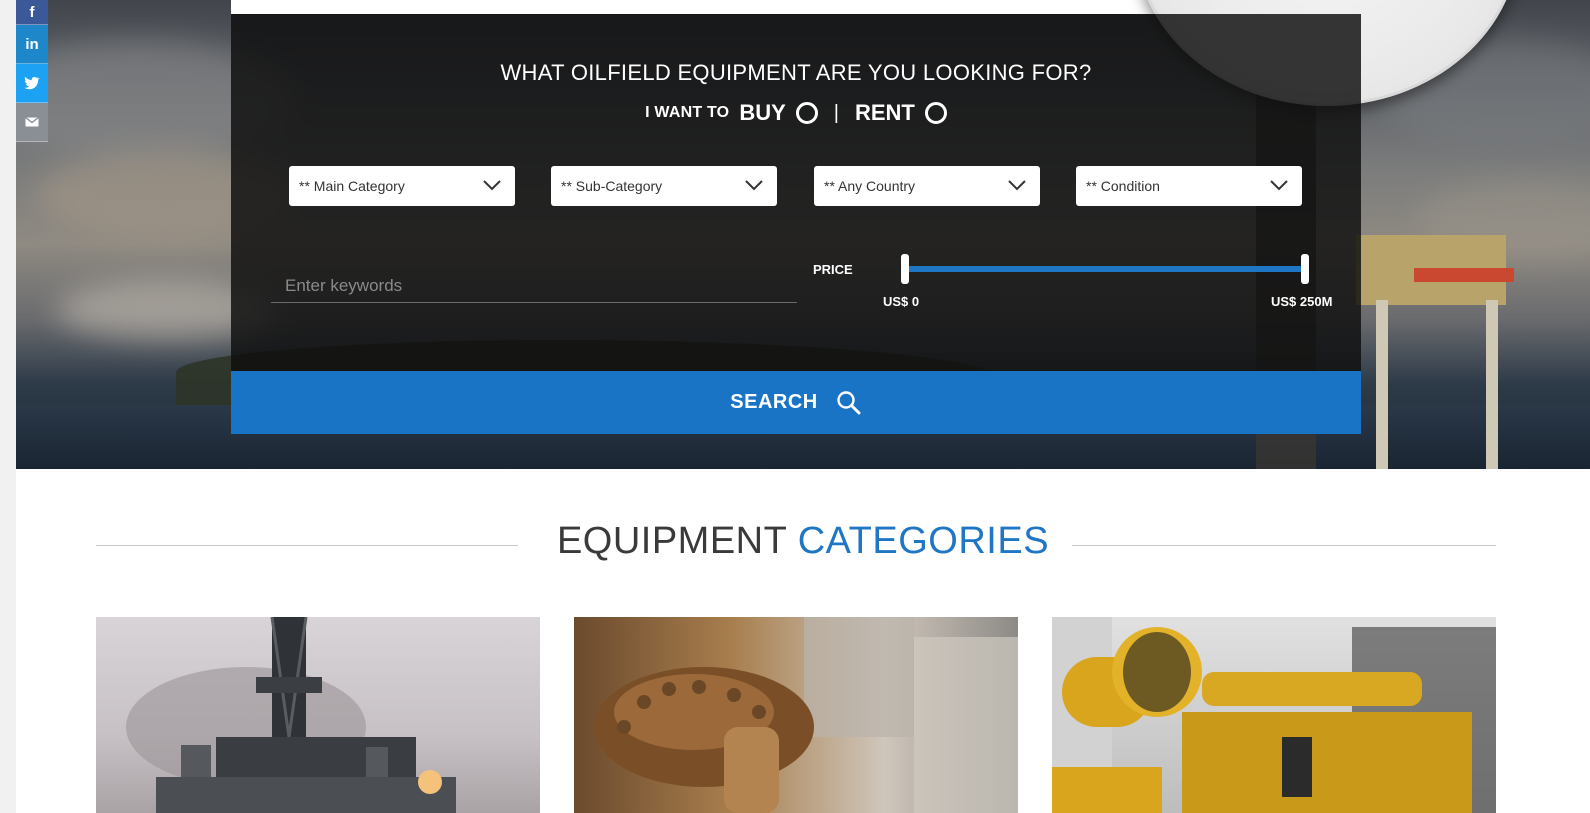 The width and height of the screenshot is (1590, 813). What do you see at coordinates (901, 301) in the screenshot?
I see `price-min-label: US$ 0` at bounding box center [901, 301].